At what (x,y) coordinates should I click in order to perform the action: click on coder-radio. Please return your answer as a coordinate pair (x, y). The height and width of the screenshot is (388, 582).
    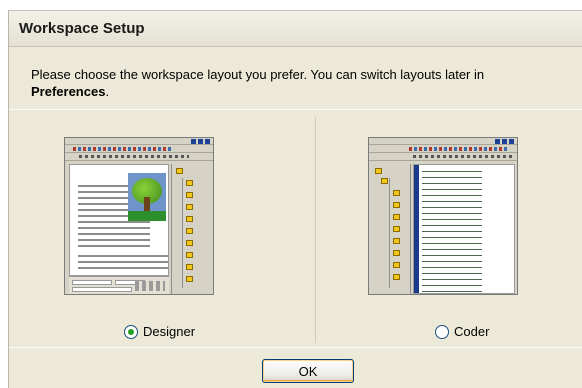
    Looking at the image, I should click on (442, 331).